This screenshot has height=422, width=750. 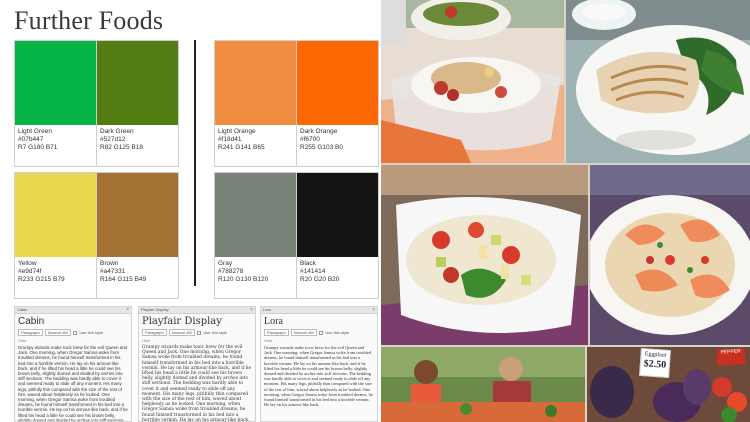 I want to click on pane-header-label: Playfair Display, so click(x=155, y=309).